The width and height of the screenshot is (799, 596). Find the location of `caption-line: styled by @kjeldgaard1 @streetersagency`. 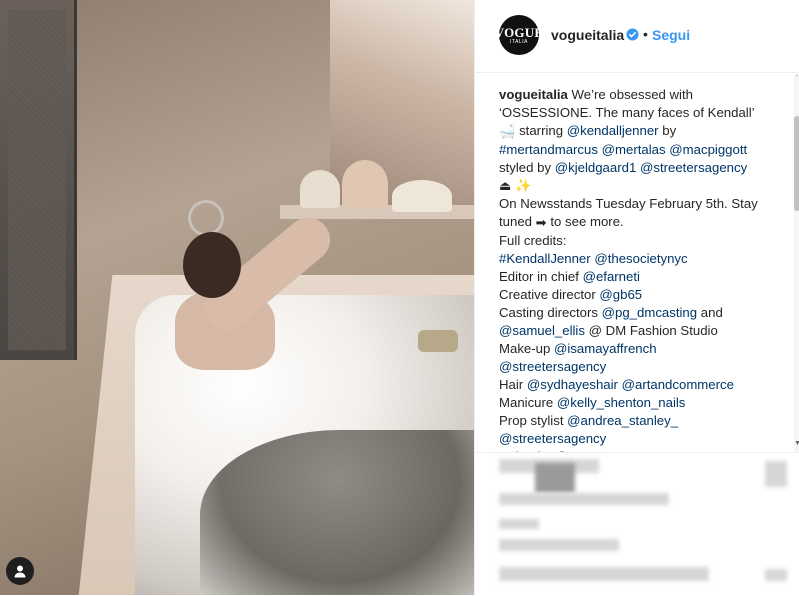

caption-line: styled by @kjeldgaard1 @streetersagency is located at coordinates (640, 168).